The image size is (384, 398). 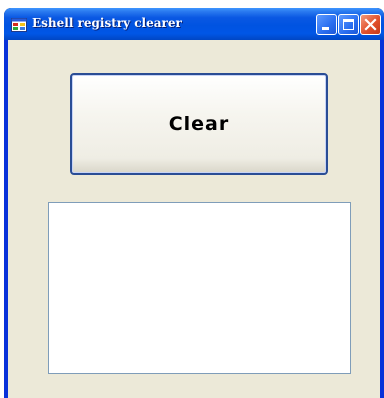 I want to click on window-title: Eshell registry clearer, so click(x=107, y=23).